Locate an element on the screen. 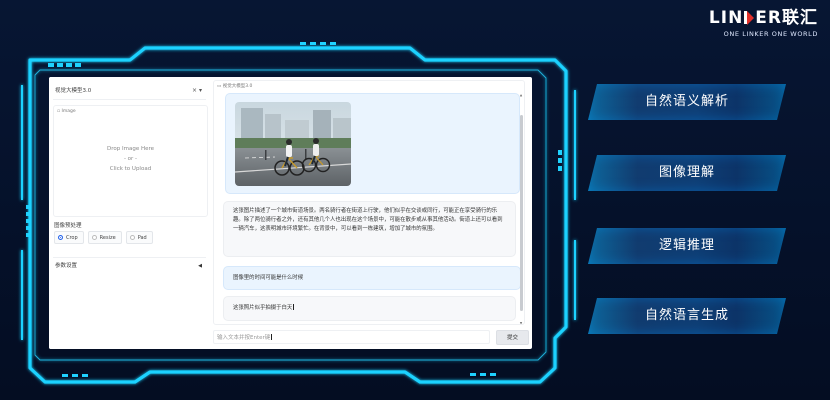 This screenshot has height=400, width=830. submit-button: 提交 is located at coordinates (512, 337).